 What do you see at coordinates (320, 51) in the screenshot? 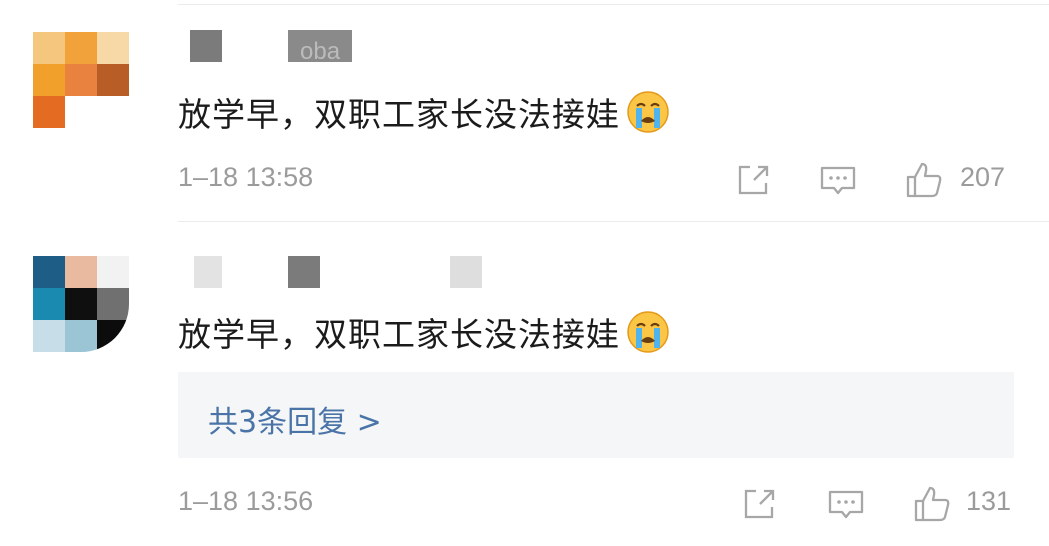
I see `username-fragment: oba` at bounding box center [320, 51].